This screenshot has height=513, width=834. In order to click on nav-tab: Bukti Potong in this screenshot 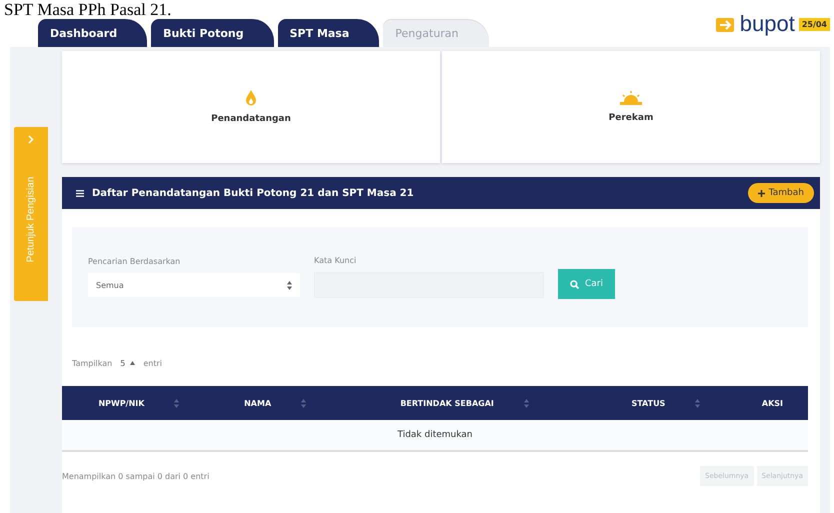, I will do `click(212, 33)`.